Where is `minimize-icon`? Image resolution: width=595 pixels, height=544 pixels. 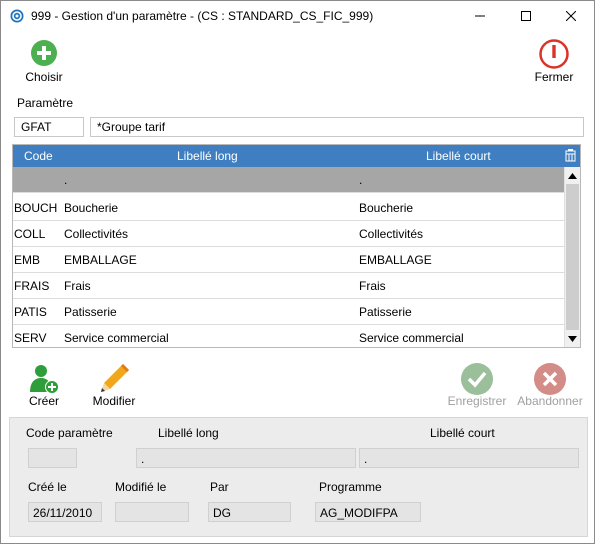
minimize-icon is located at coordinates (480, 16).